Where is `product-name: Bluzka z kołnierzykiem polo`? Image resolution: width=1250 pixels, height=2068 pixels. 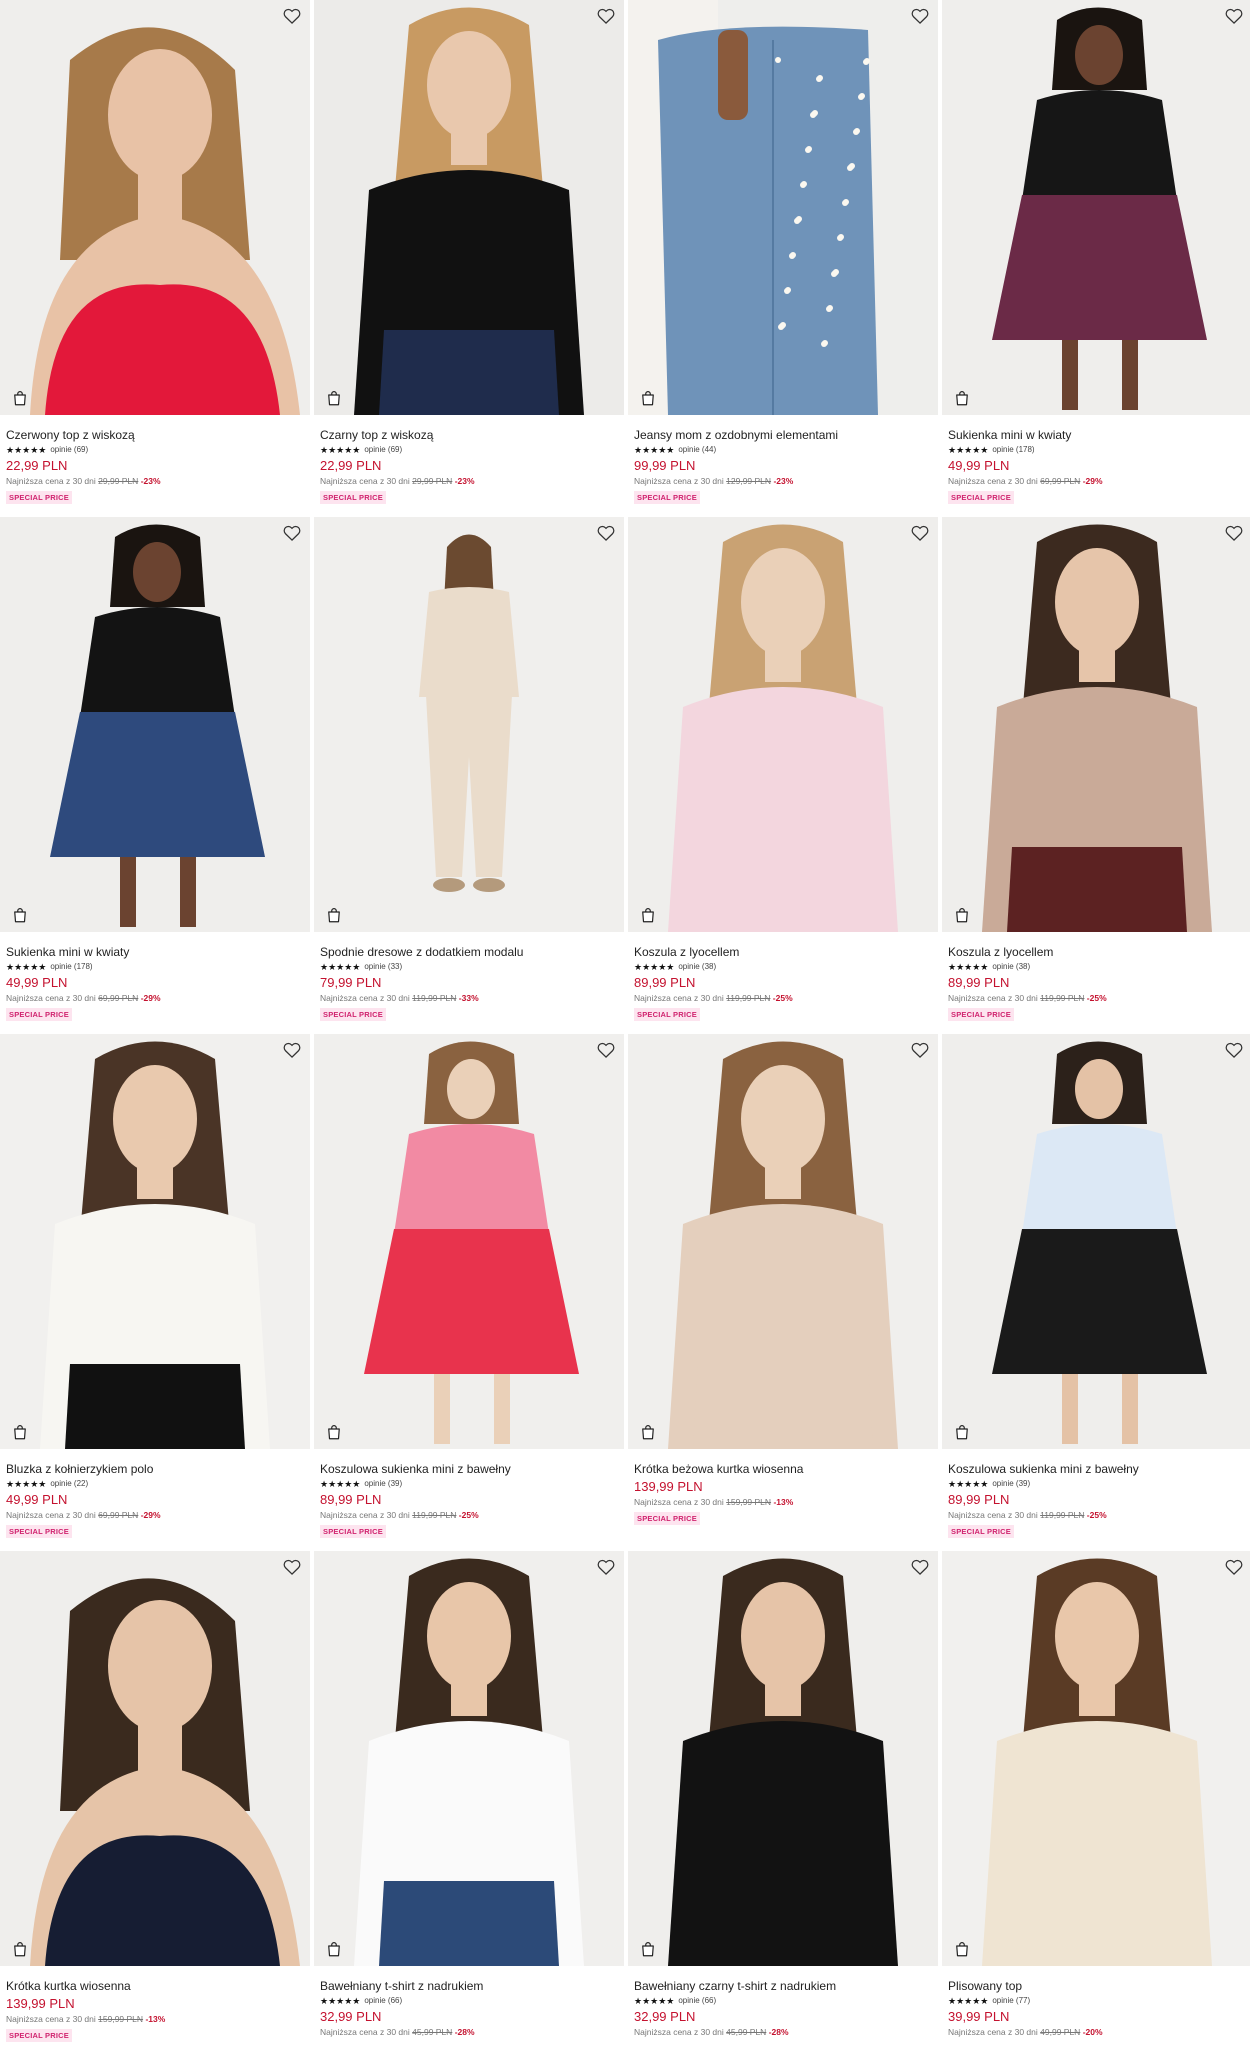
product-name: Bluzka z kołnierzykiem polo is located at coordinates (155, 1469).